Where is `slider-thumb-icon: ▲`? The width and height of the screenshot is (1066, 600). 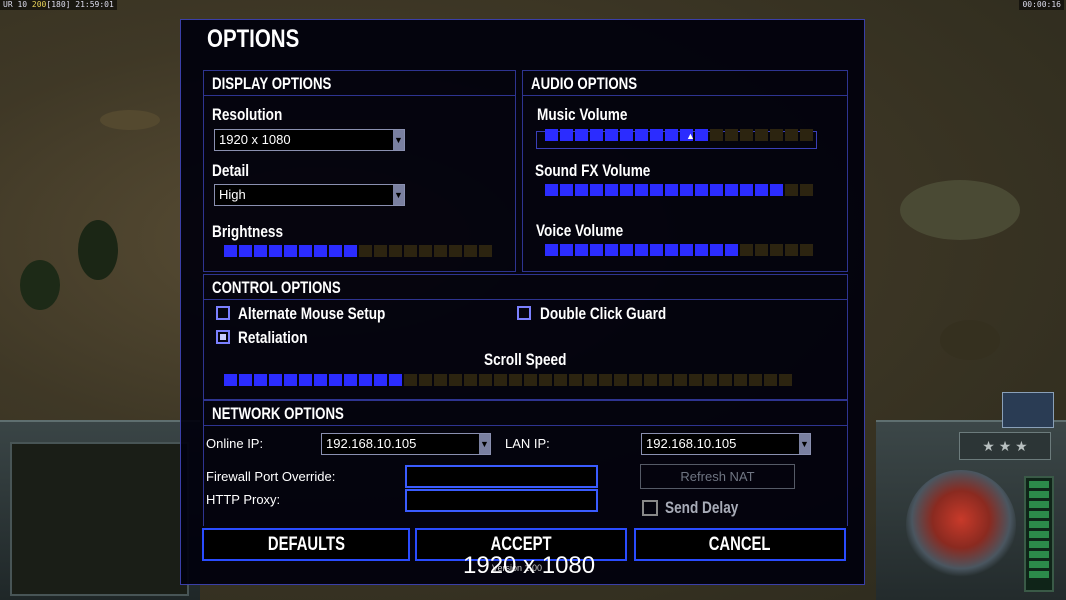
slider-thumb-icon: ▲ is located at coordinates (690, 136).